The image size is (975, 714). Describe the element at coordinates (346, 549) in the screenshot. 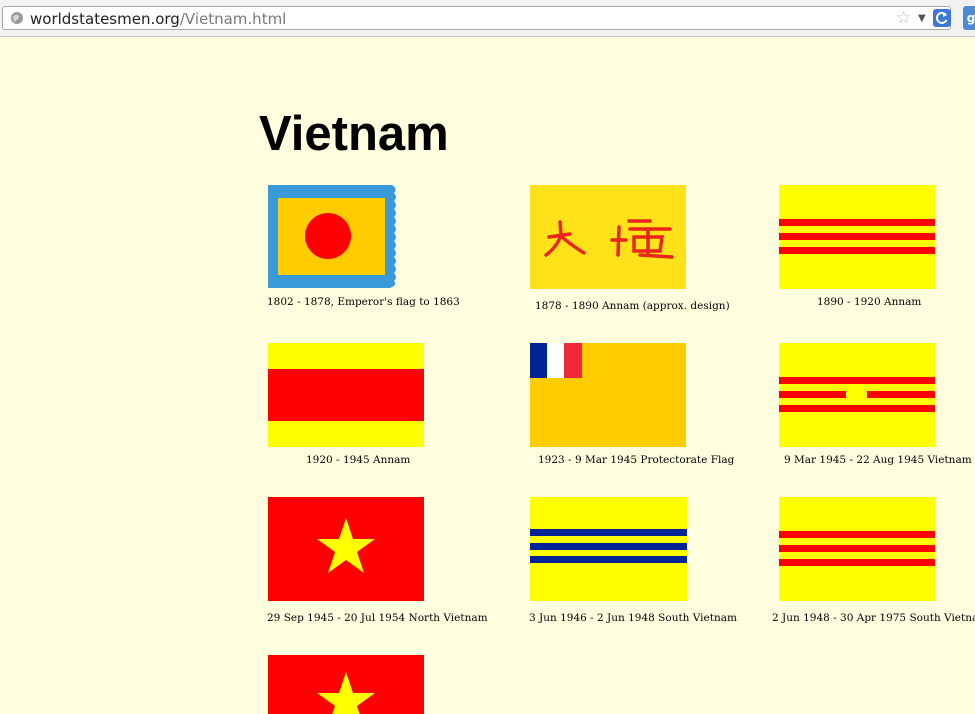

I see `flag-north-vietnam` at that location.